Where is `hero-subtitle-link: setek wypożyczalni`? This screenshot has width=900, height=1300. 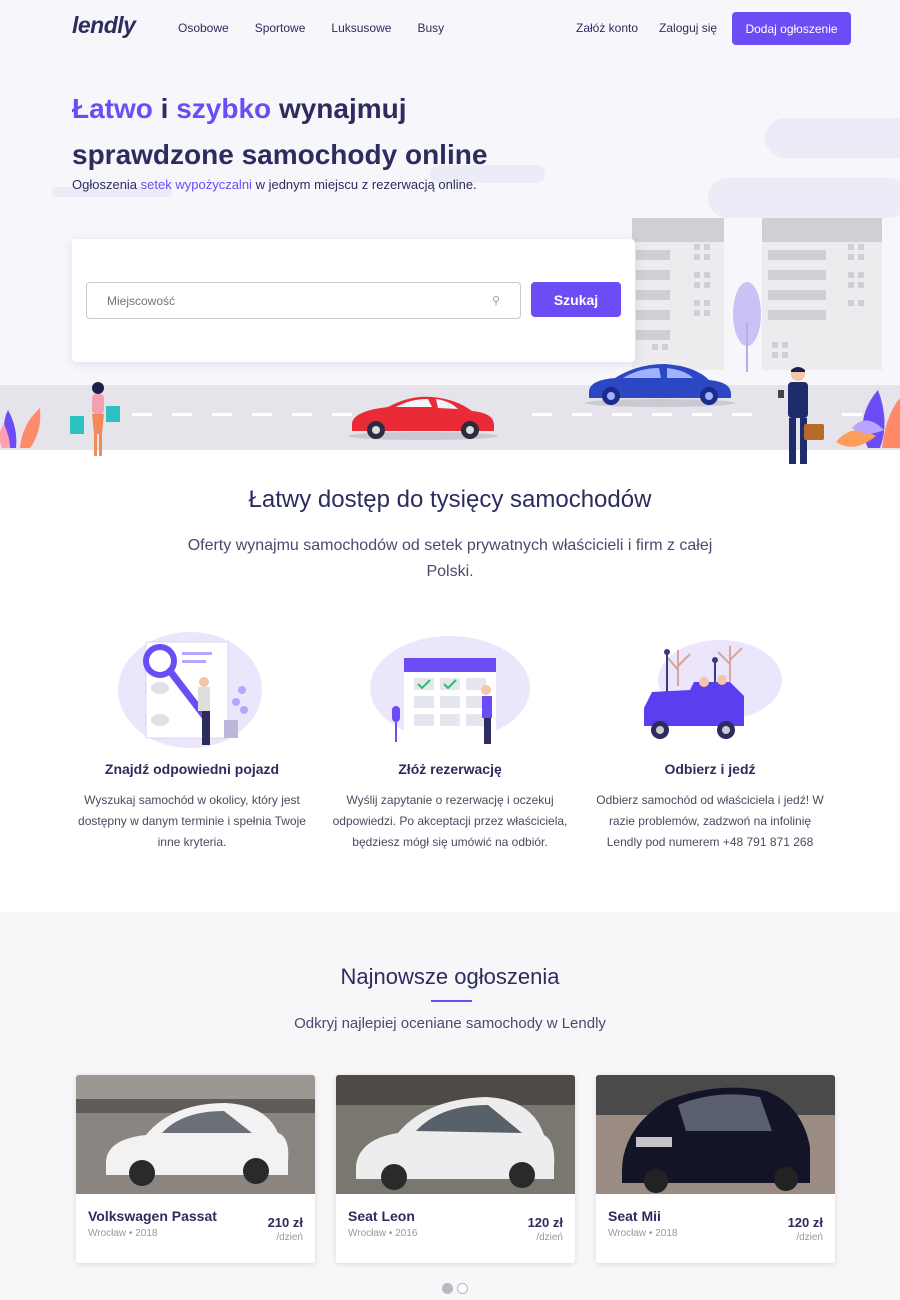 hero-subtitle-link: setek wypożyczalni is located at coordinates (196, 184).